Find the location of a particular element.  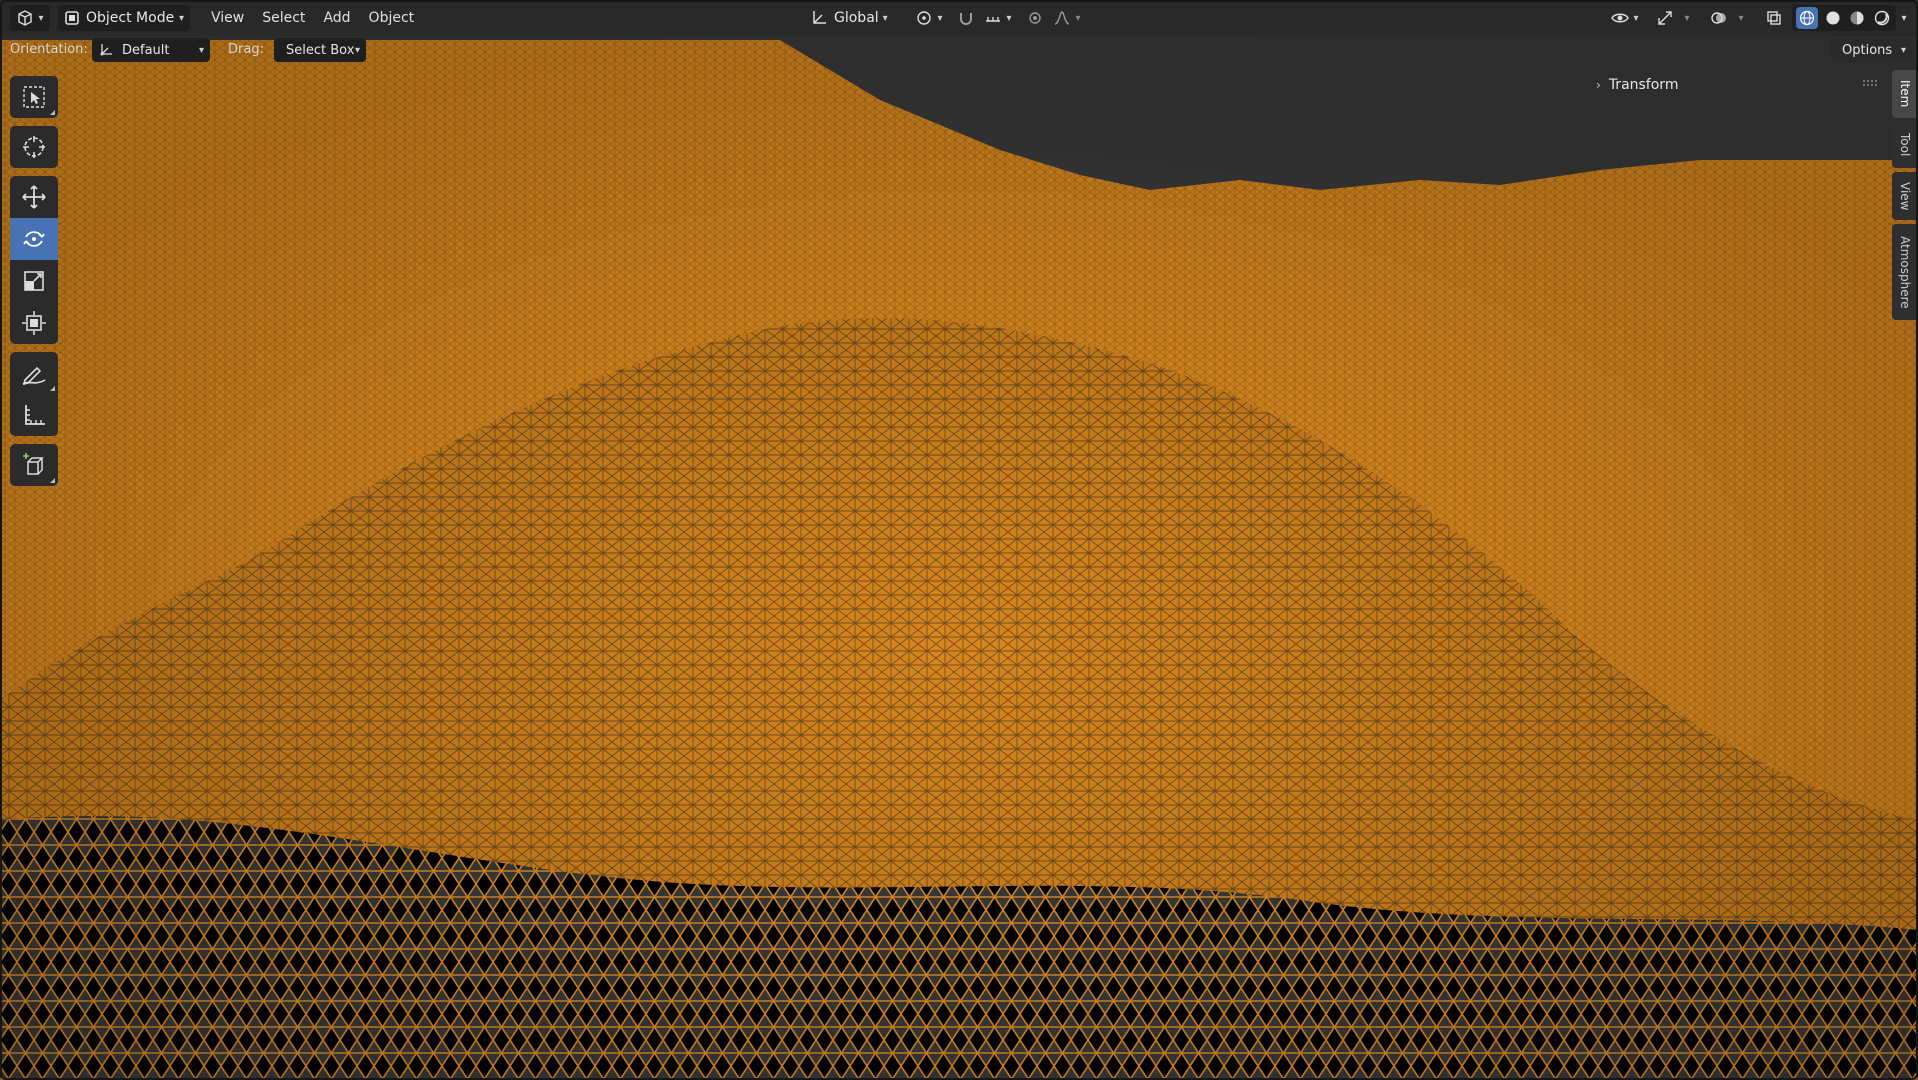

menu-add: Add is located at coordinates (336, 18).